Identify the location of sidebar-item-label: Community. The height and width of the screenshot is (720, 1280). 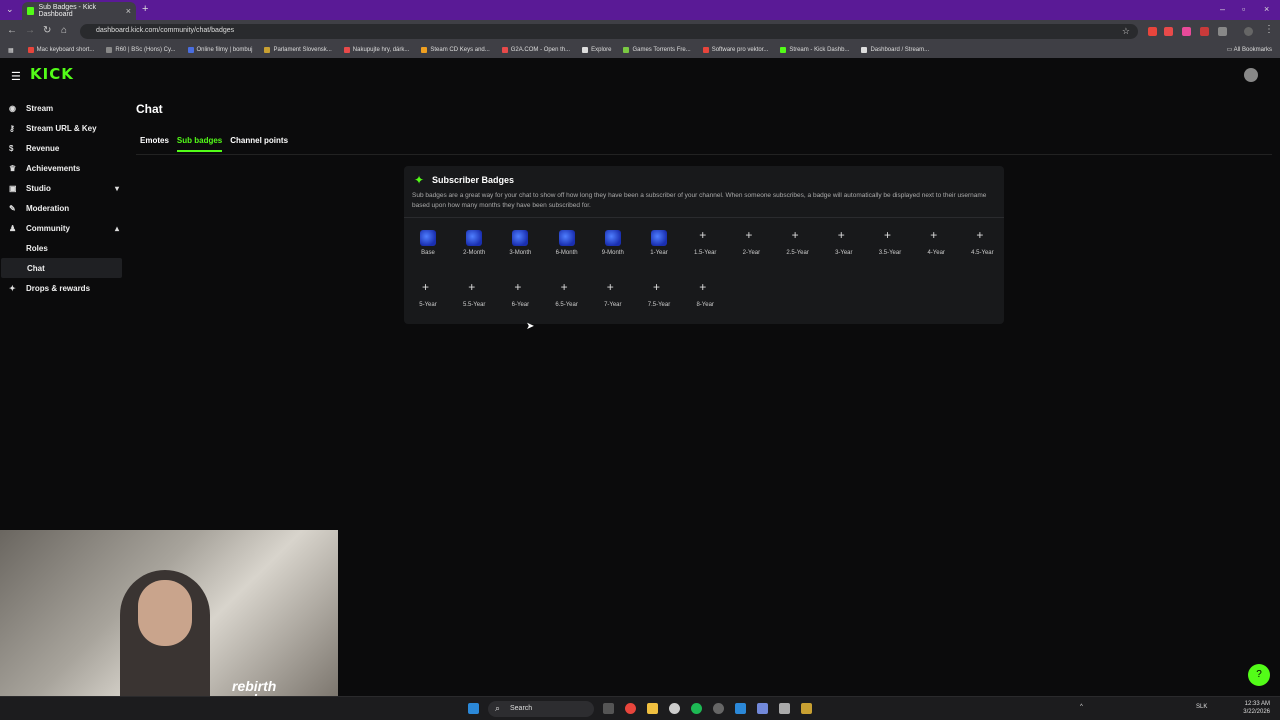
(48, 228).